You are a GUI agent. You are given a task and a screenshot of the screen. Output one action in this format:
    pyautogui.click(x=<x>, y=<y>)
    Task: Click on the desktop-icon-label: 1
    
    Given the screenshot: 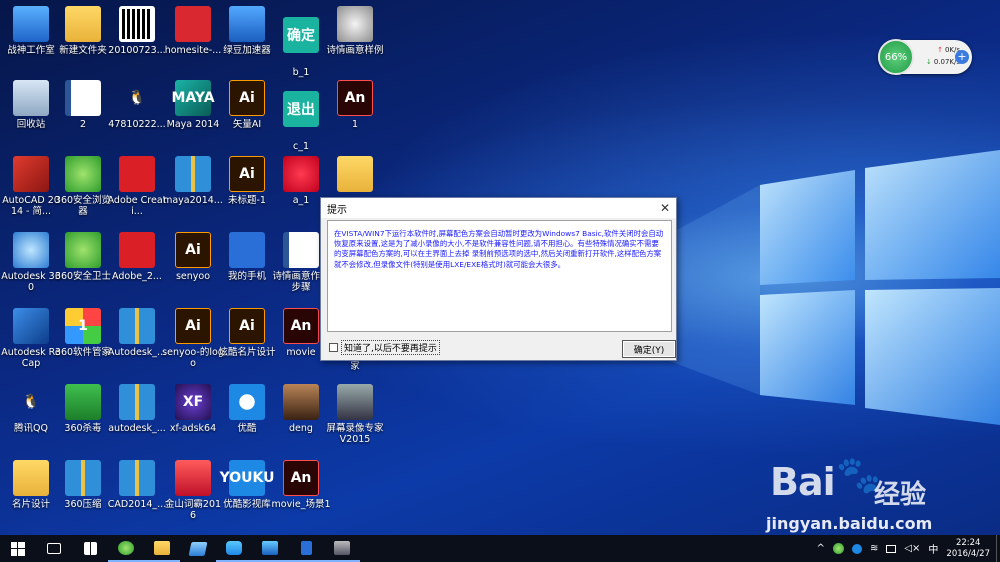 What is the action you would take?
    pyautogui.click(x=355, y=124)
    